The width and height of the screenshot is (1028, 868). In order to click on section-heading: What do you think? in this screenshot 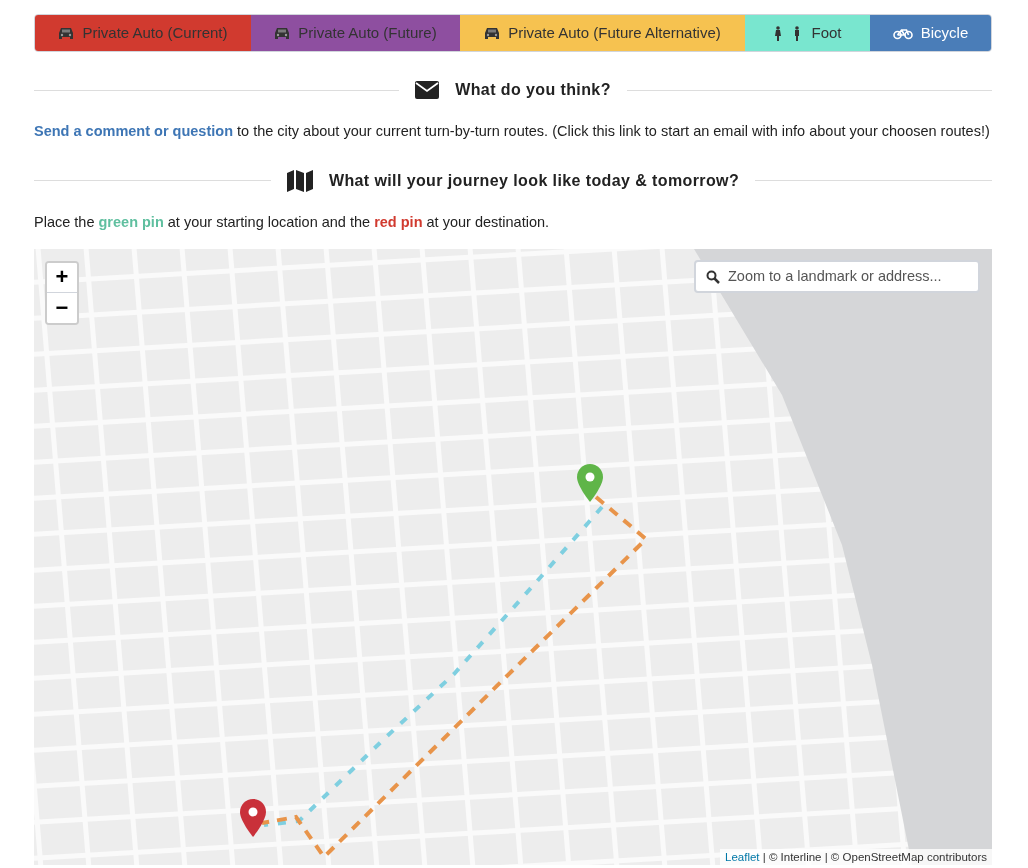, I will do `click(533, 90)`.